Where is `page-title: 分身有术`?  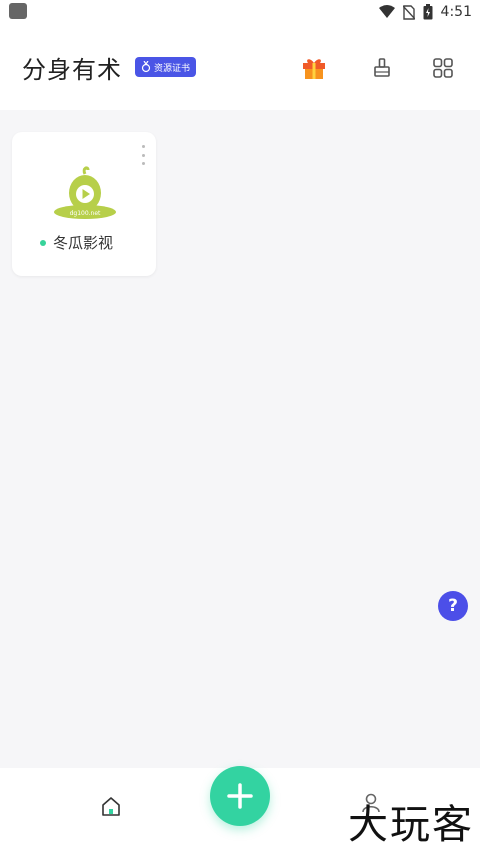 page-title: 分身有术 is located at coordinates (72, 70).